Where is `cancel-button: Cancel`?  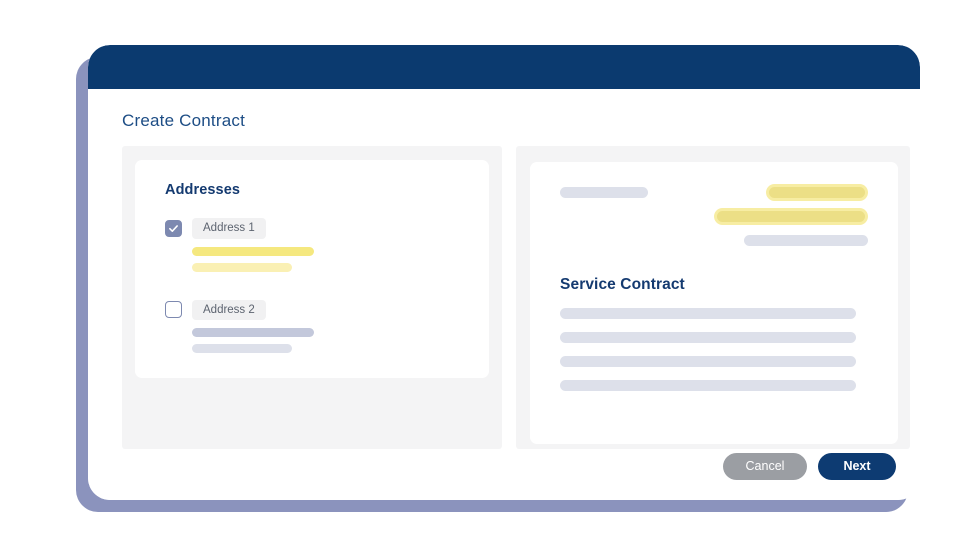 cancel-button: Cancel is located at coordinates (765, 466).